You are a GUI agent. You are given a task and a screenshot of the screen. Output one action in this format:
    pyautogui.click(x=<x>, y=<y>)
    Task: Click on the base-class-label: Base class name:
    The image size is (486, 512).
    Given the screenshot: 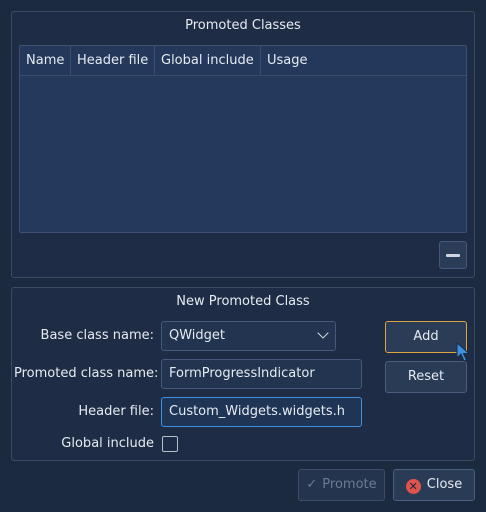 What is the action you would take?
    pyautogui.click(x=97, y=335)
    